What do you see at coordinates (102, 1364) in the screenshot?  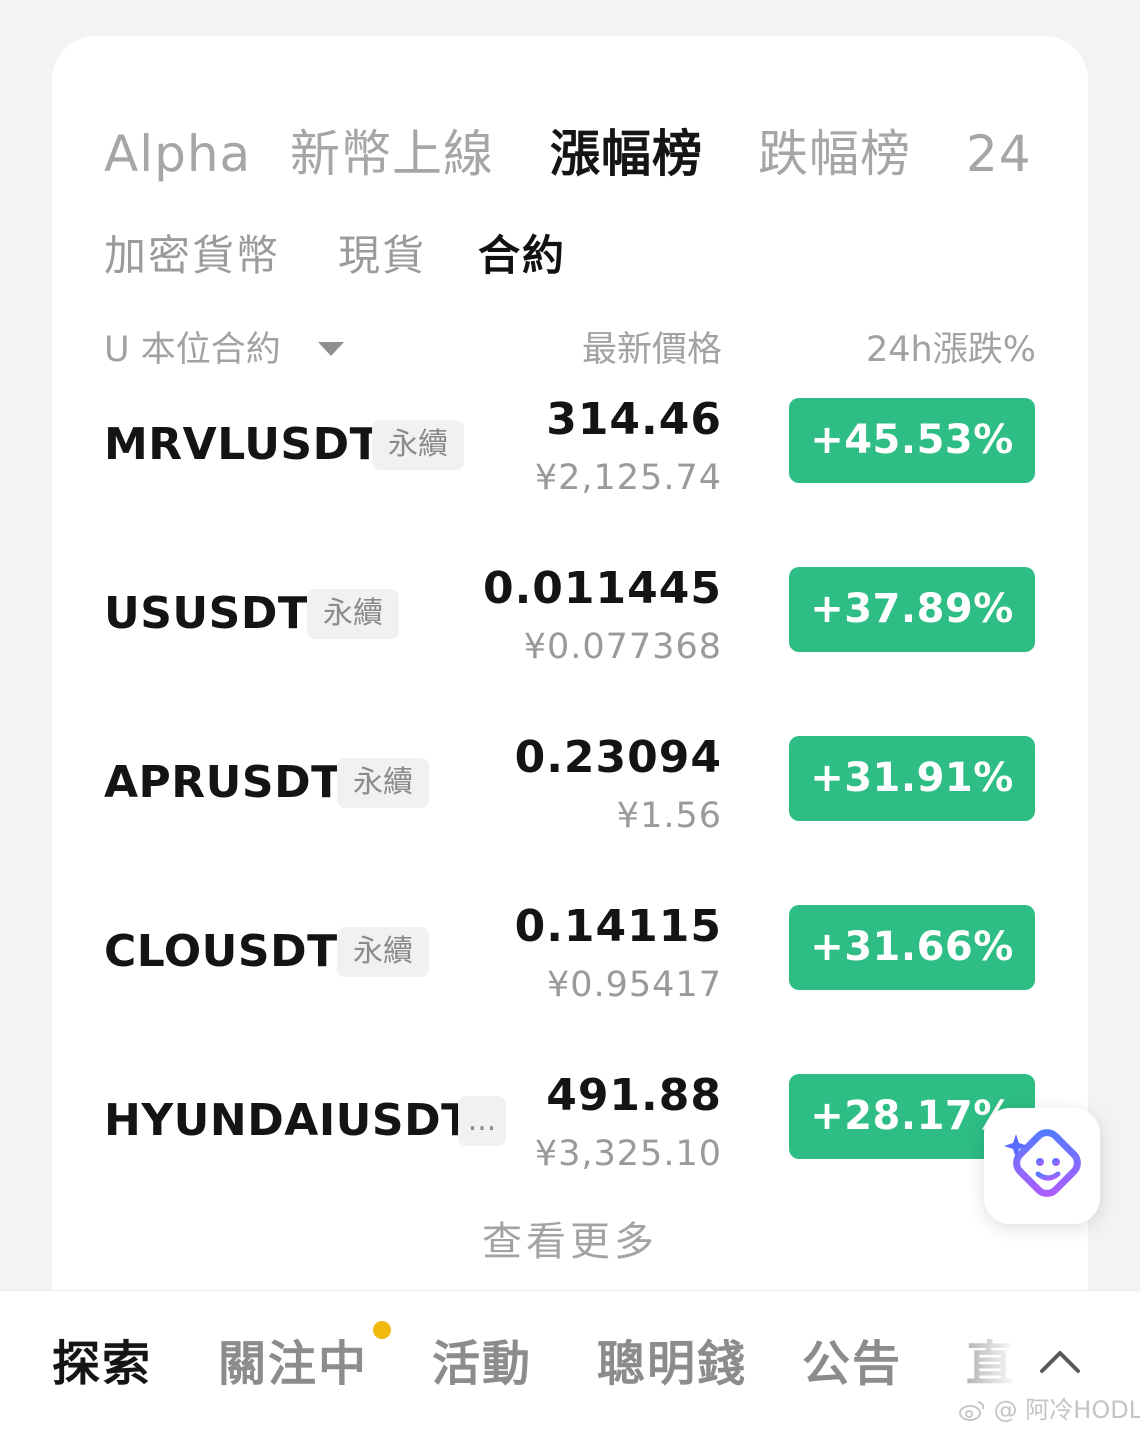 I see `nav-explore: 探索` at bounding box center [102, 1364].